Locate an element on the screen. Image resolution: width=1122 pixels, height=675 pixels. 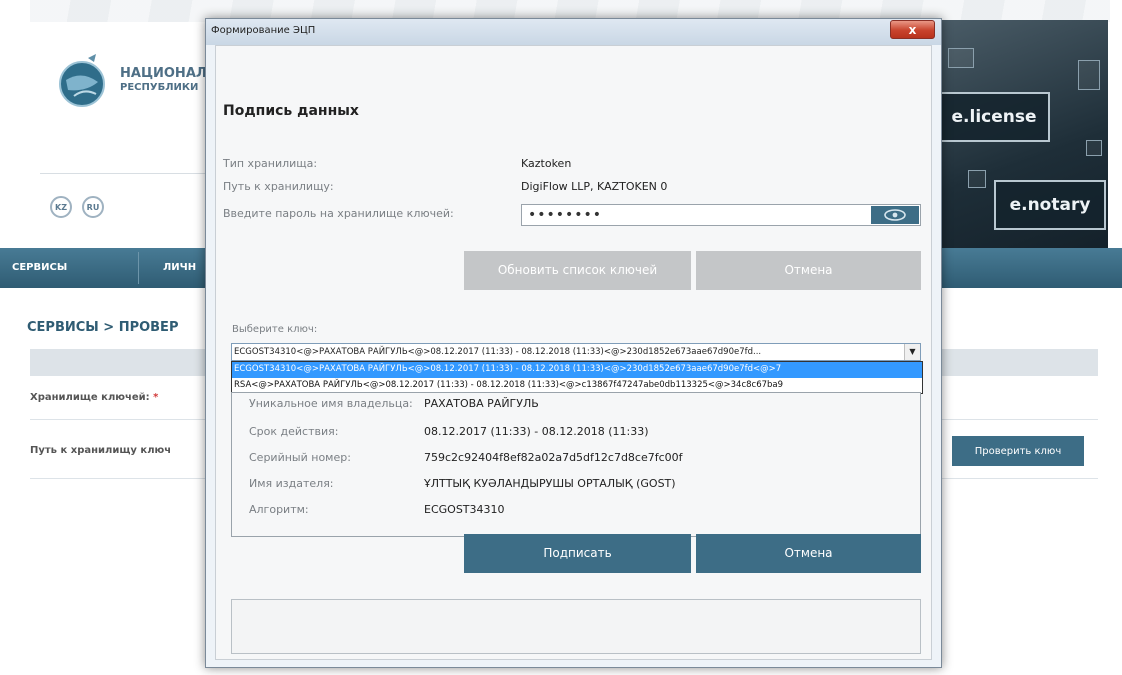
show-password-button is located at coordinates (895, 215).